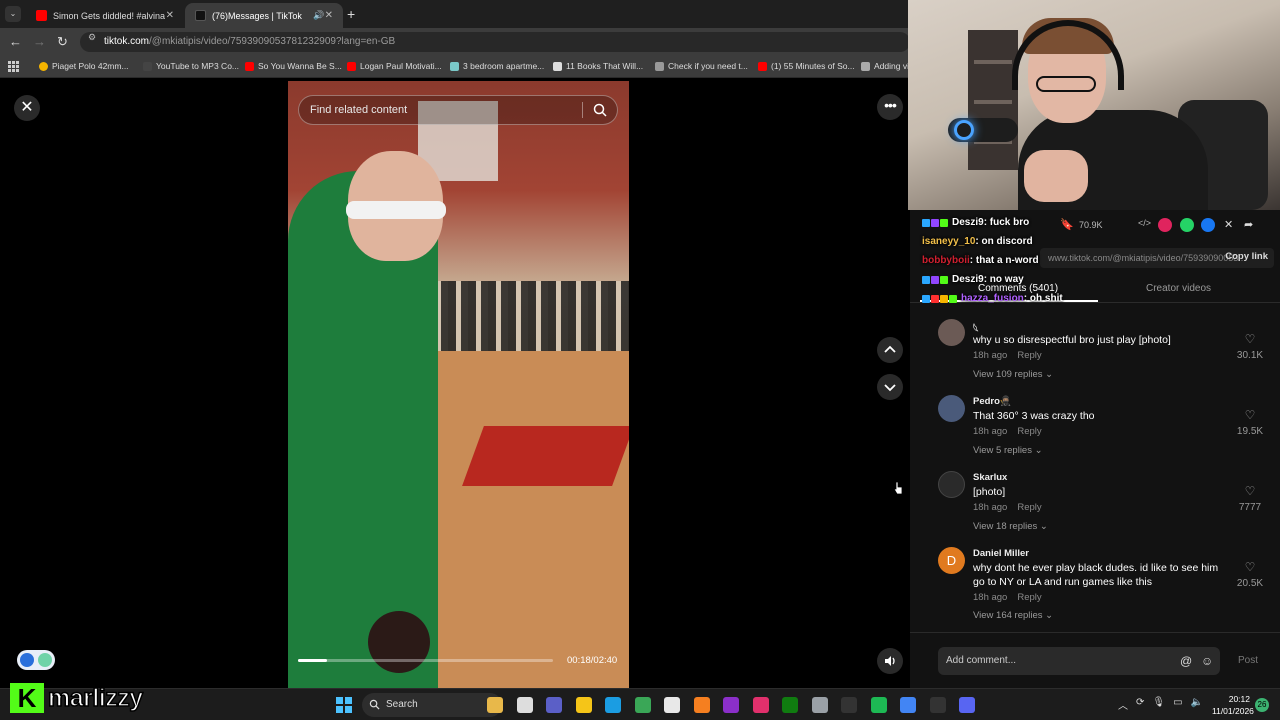 The height and width of the screenshot is (720, 1280). What do you see at coordinates (890, 387) in the screenshot?
I see `next-video-button` at bounding box center [890, 387].